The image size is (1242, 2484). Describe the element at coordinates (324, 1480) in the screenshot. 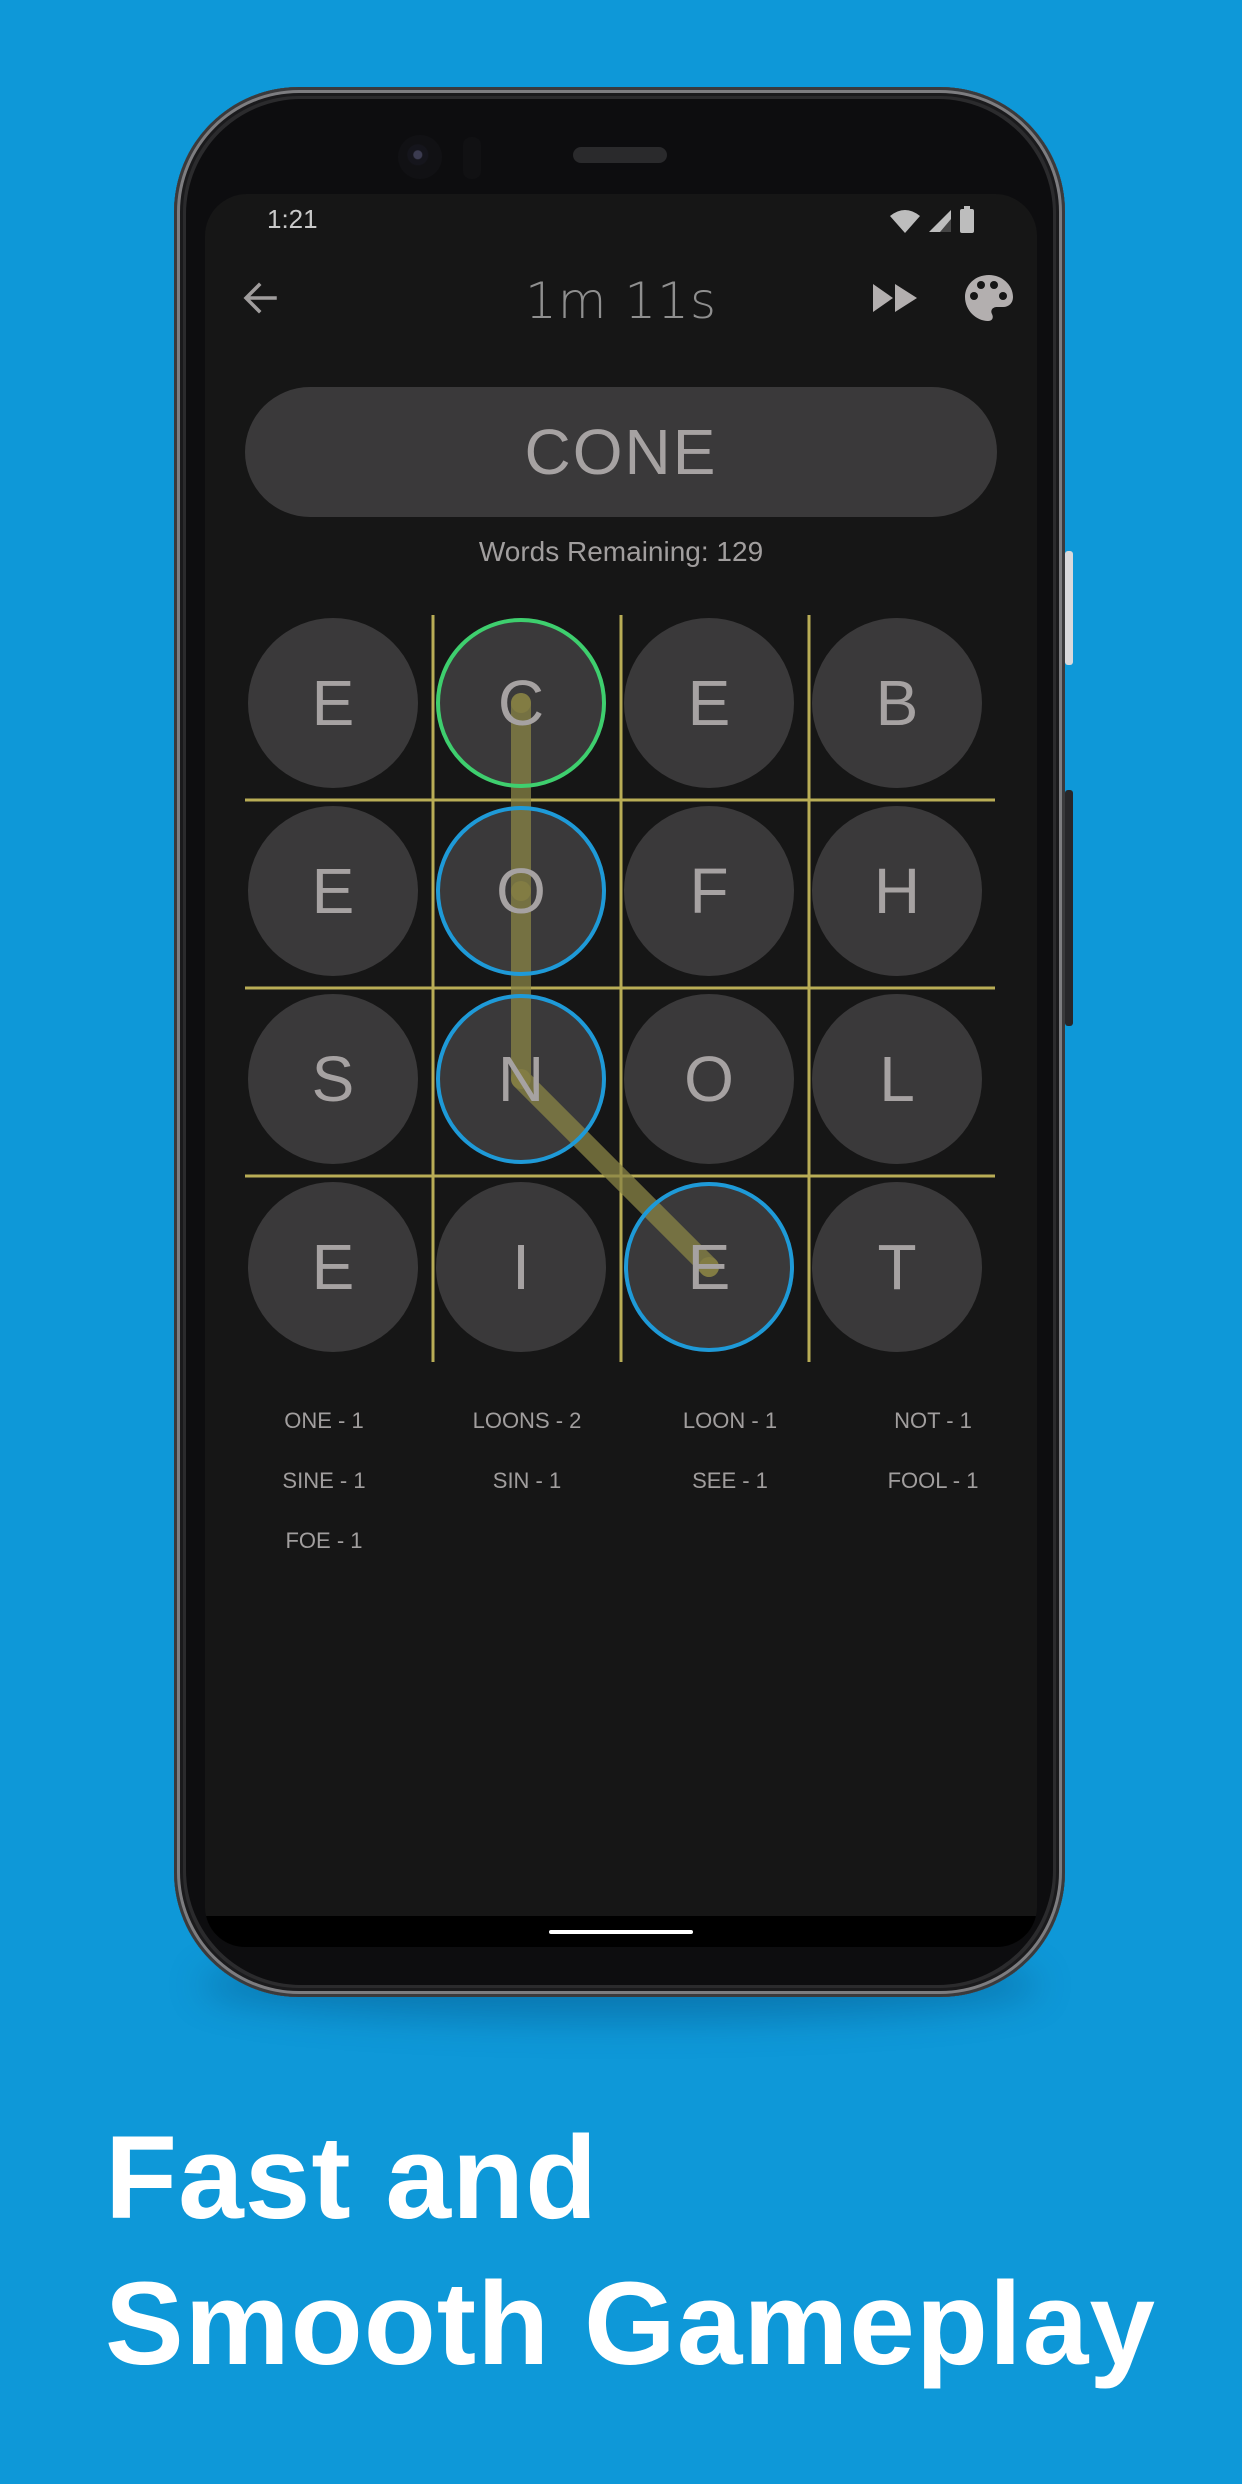

I see `found-word: SINE - 1` at that location.